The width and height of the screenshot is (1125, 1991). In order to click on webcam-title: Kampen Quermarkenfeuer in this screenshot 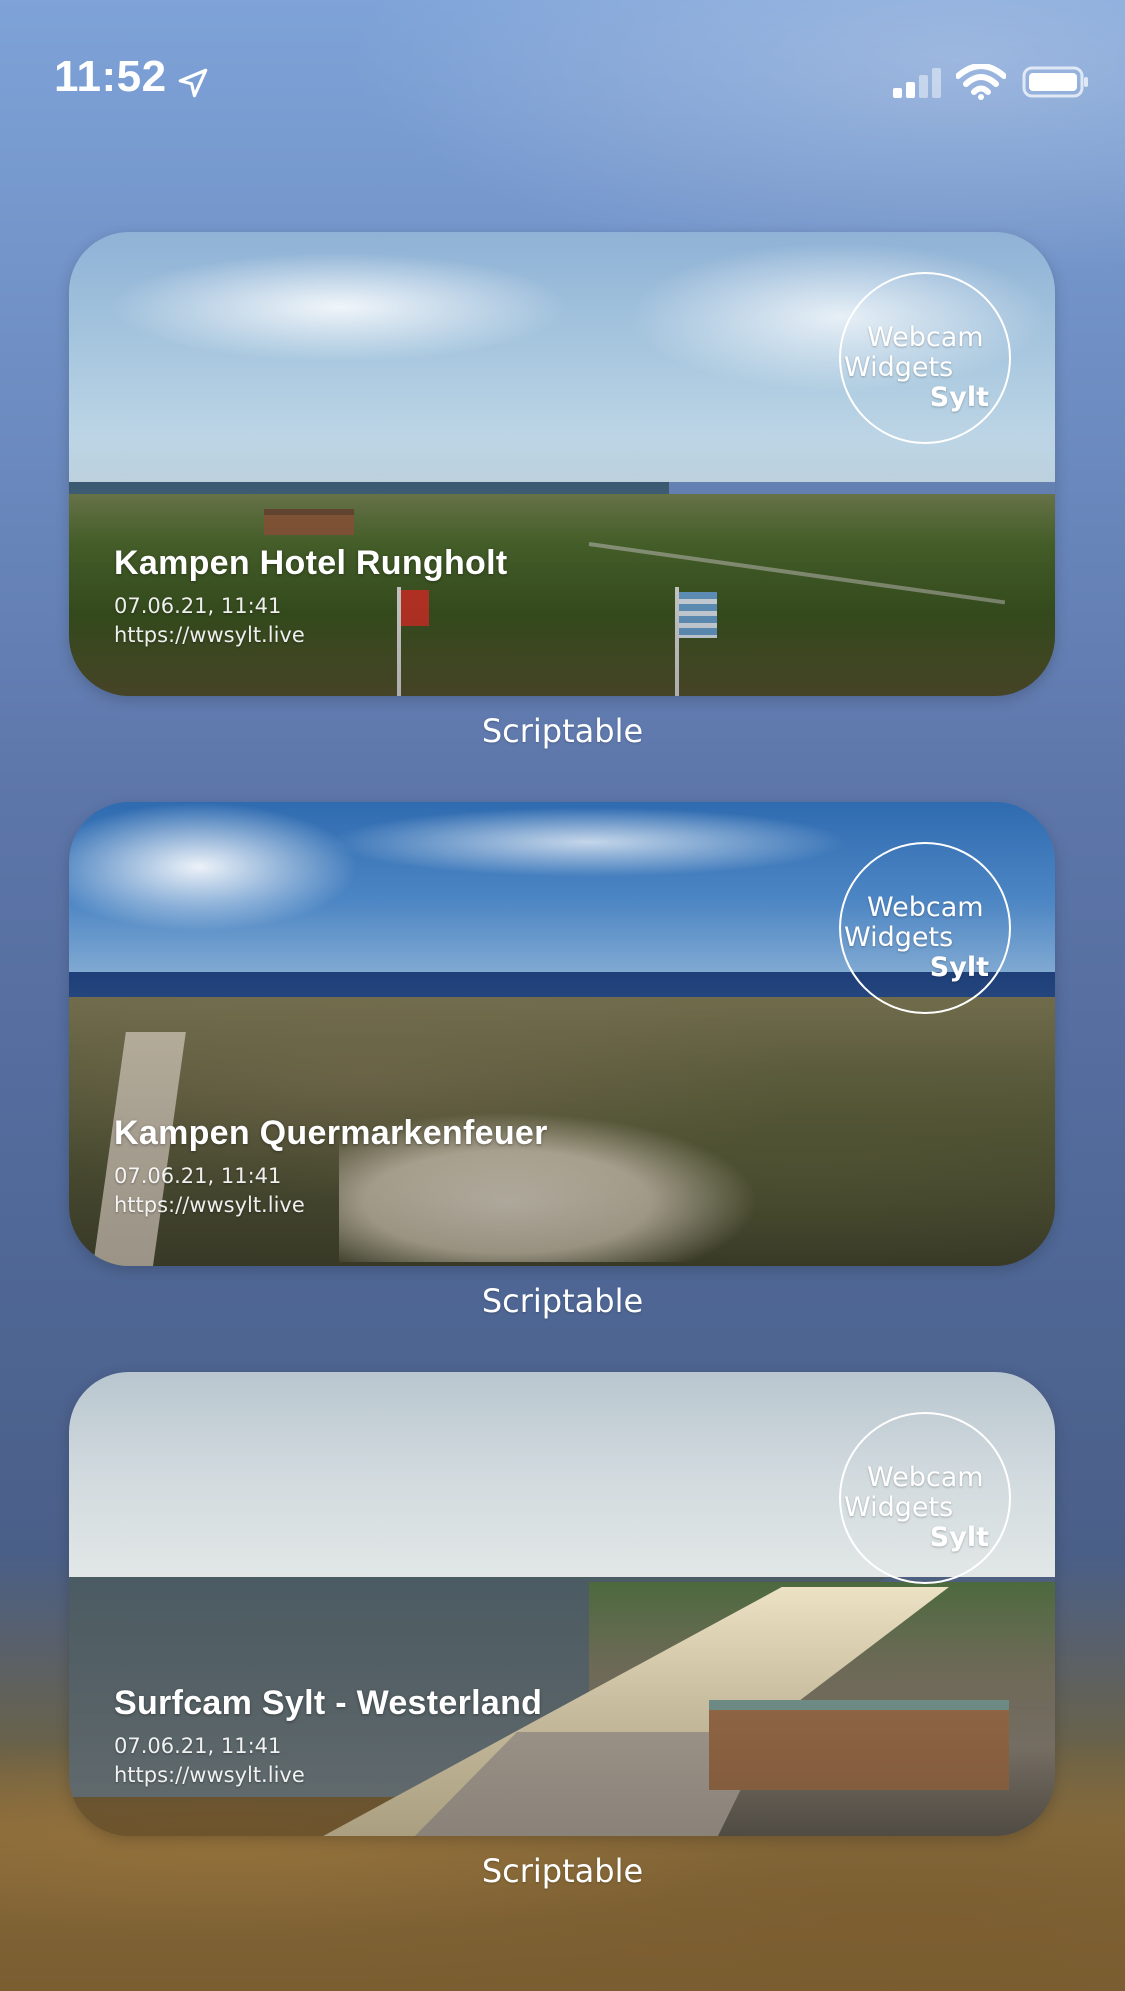, I will do `click(331, 1133)`.